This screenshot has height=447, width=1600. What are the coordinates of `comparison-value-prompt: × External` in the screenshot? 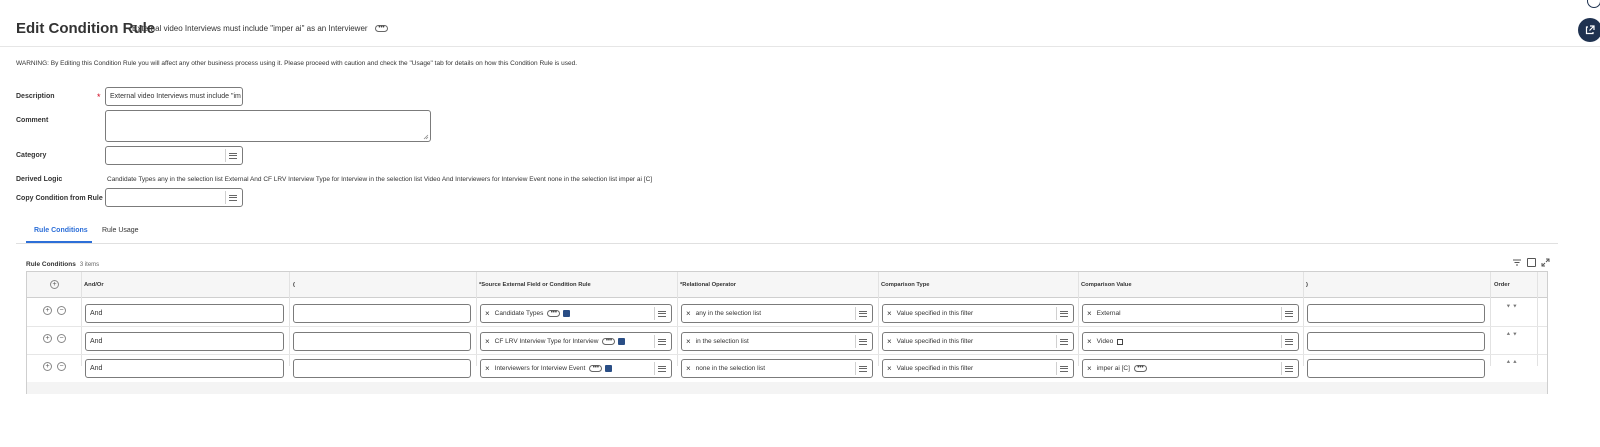 It's located at (1190, 313).